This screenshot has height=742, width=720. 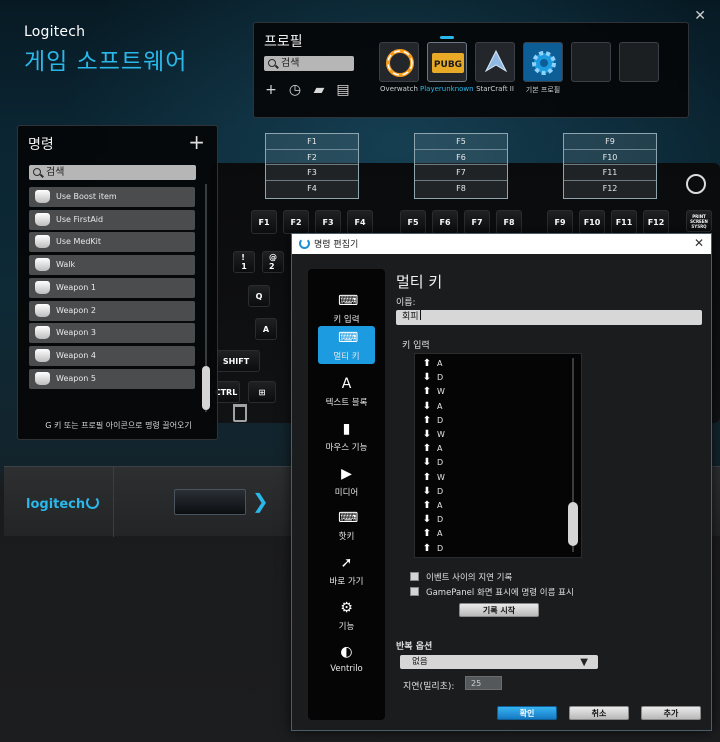 What do you see at coordinates (210, 502) in the screenshot?
I see `keyboard-device-thumbnail` at bounding box center [210, 502].